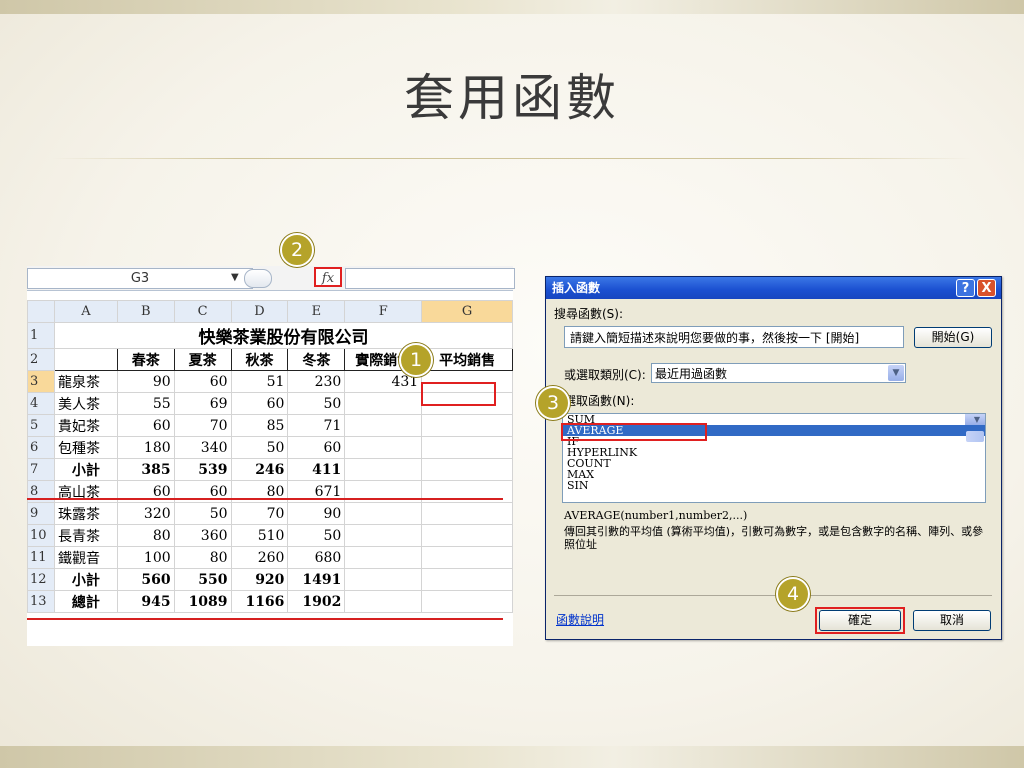 The height and width of the screenshot is (768, 1024). I want to click on insert-function-button: fx, so click(328, 277).